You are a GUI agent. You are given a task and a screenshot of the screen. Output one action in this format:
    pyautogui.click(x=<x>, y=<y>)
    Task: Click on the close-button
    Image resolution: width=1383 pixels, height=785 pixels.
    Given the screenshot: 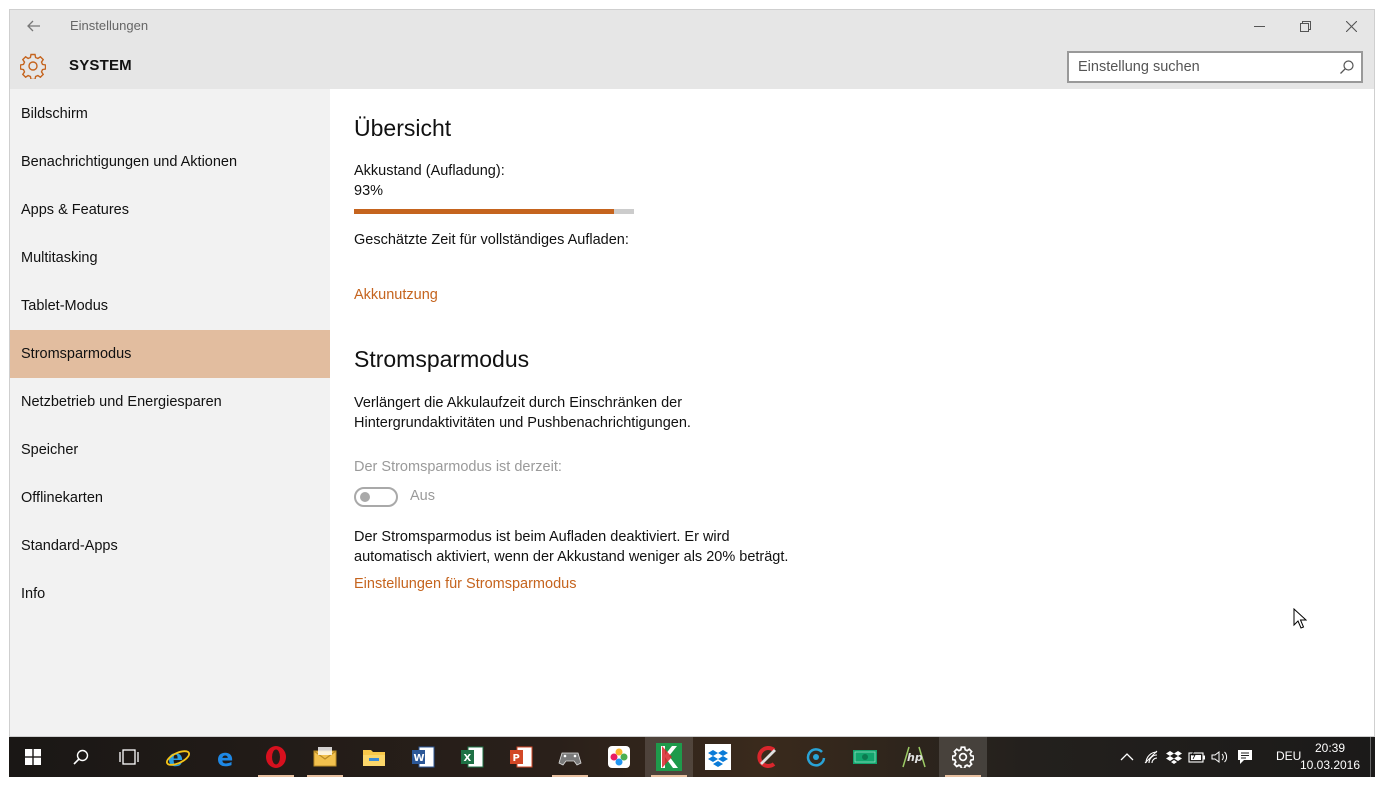 What is the action you would take?
    pyautogui.click(x=1351, y=26)
    